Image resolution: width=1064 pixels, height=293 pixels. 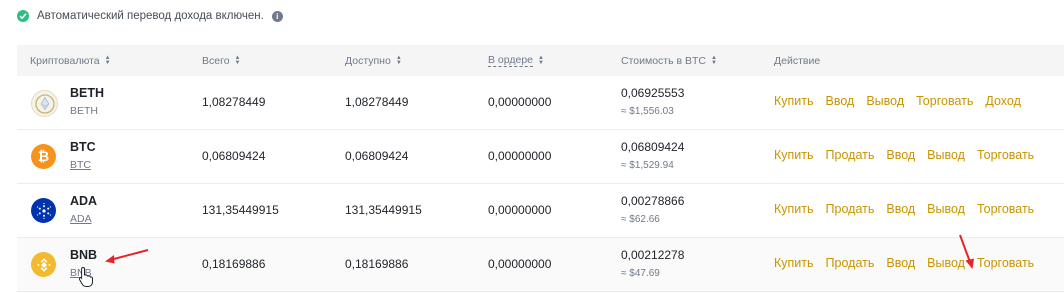 I want to click on col-coin-header: Криптовалюта ▲ ▼, so click(x=70, y=60).